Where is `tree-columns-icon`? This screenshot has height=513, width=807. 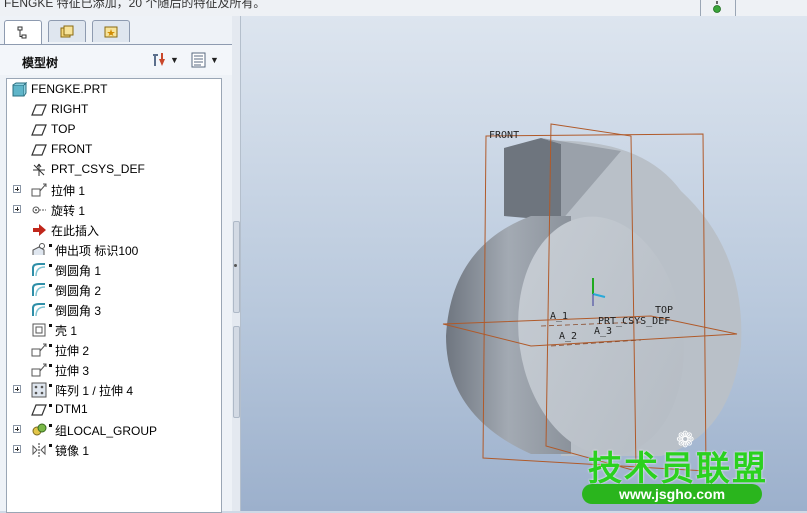 tree-columns-icon is located at coordinates (198, 60).